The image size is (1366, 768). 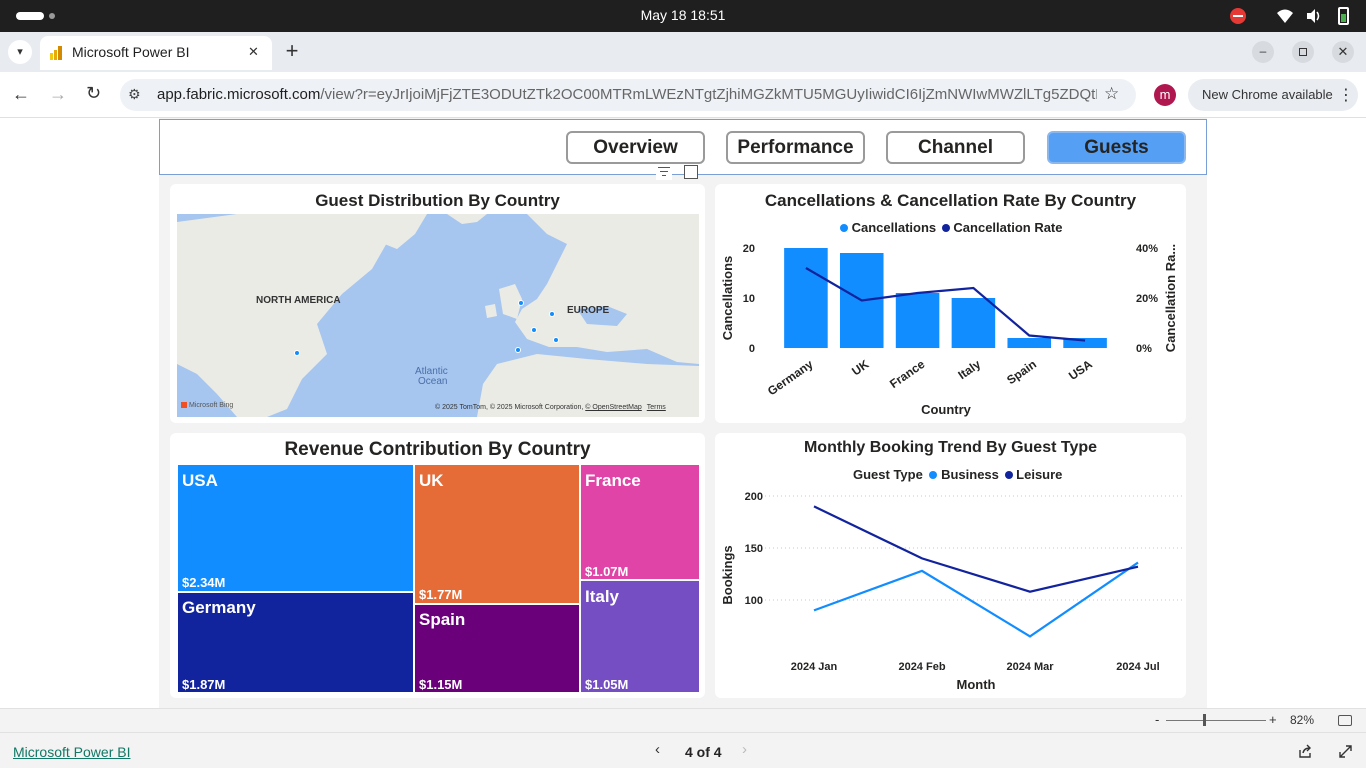 What do you see at coordinates (754, 497) in the screenshot?
I see `y-tick-label: 200` at bounding box center [754, 497].